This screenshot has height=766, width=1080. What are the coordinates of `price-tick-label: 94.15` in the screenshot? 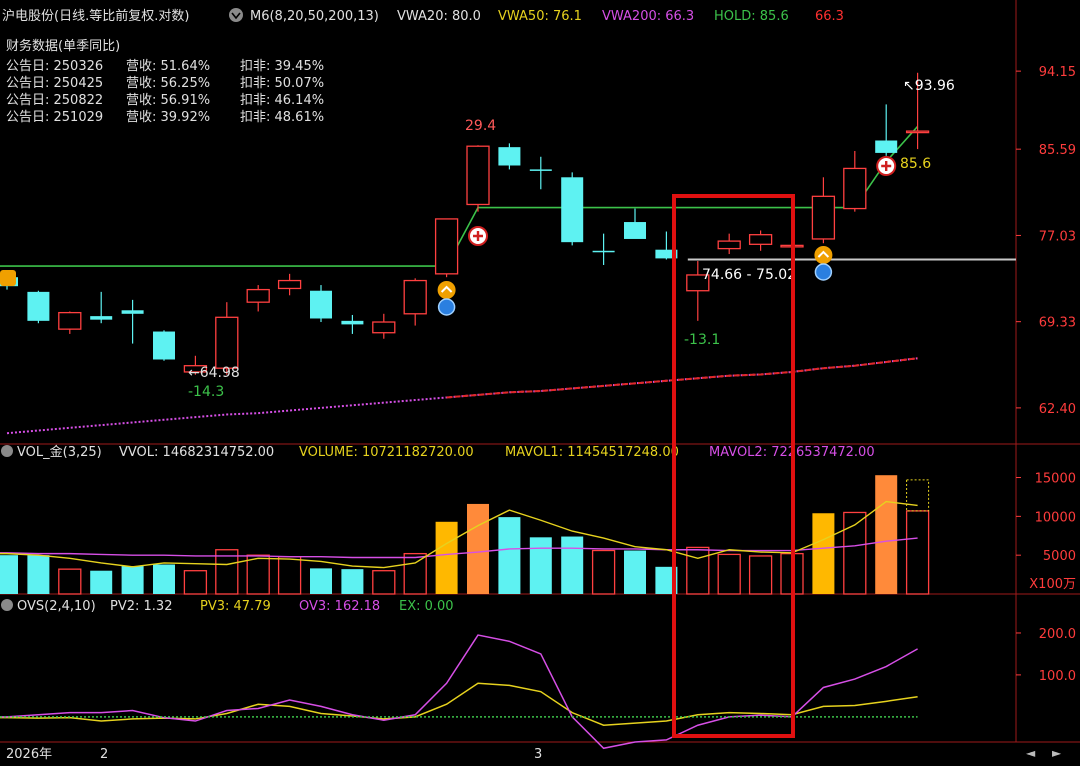 It's located at (1057, 72).